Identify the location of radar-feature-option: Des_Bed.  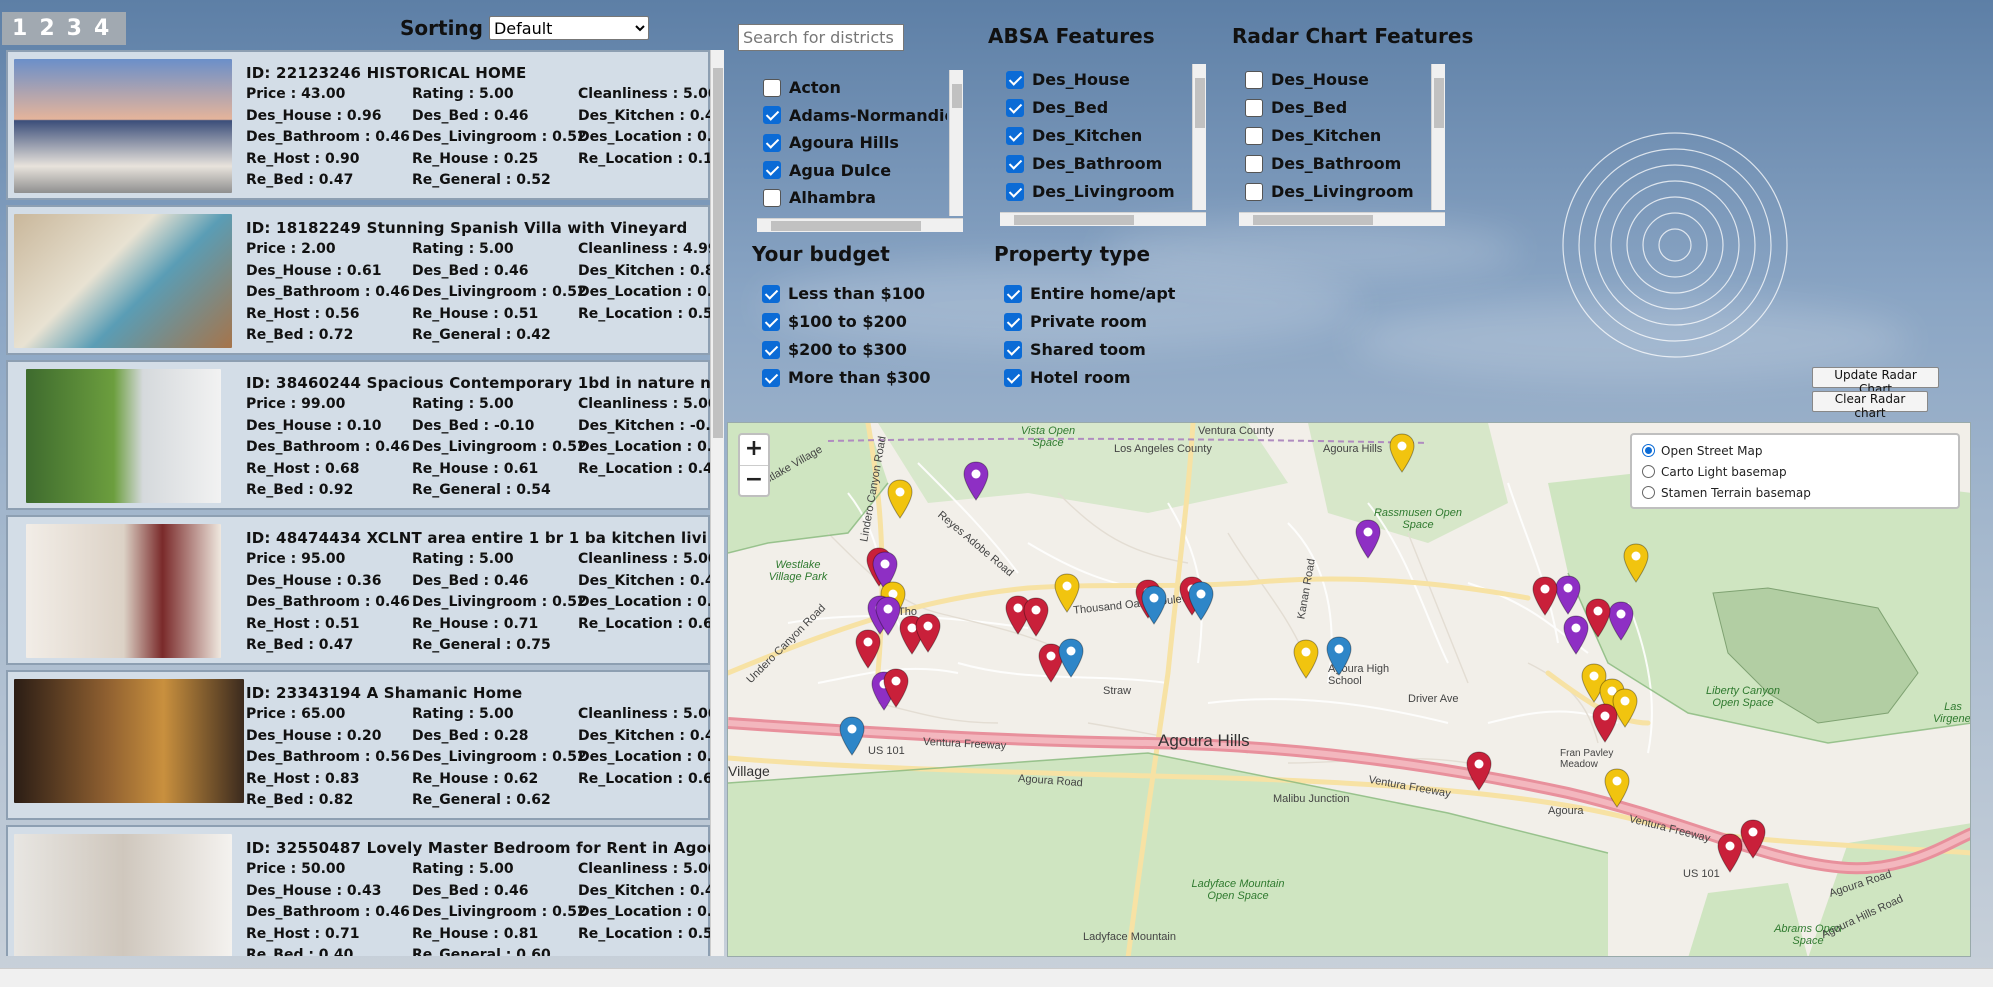
(1296, 107).